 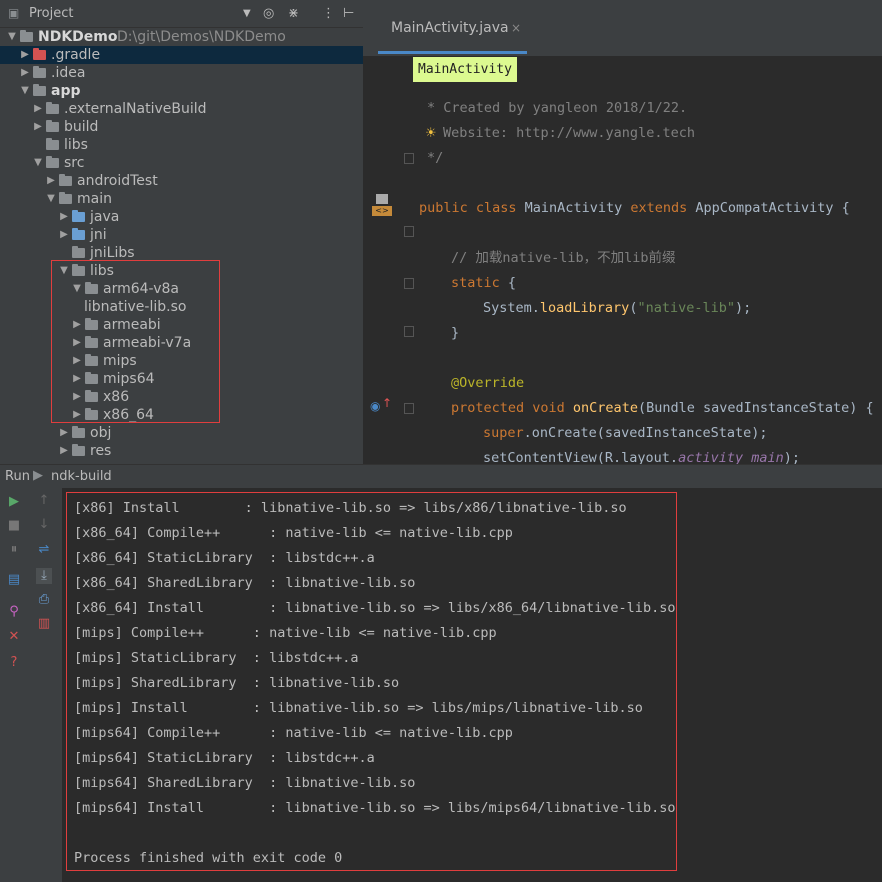 What do you see at coordinates (14, 580) in the screenshot?
I see `layout-icon: ▤` at bounding box center [14, 580].